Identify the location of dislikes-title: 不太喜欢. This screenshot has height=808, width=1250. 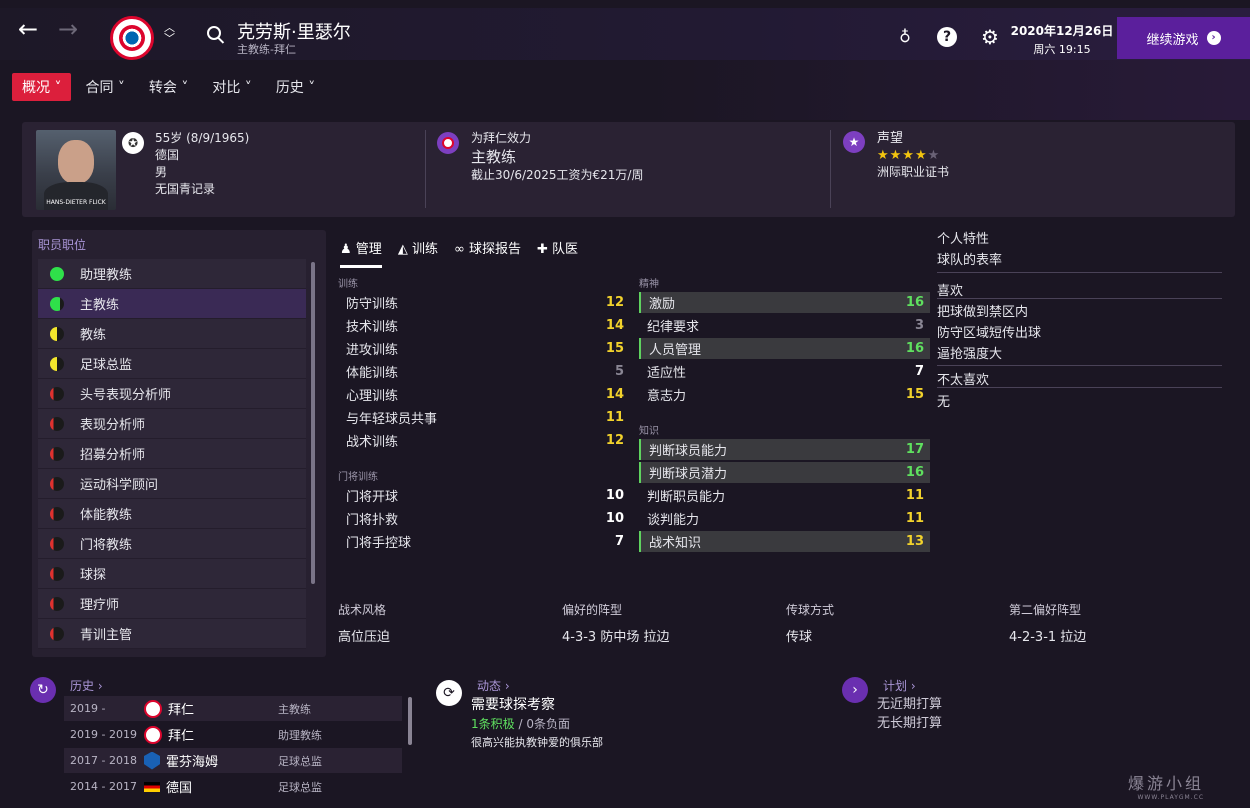
(963, 380).